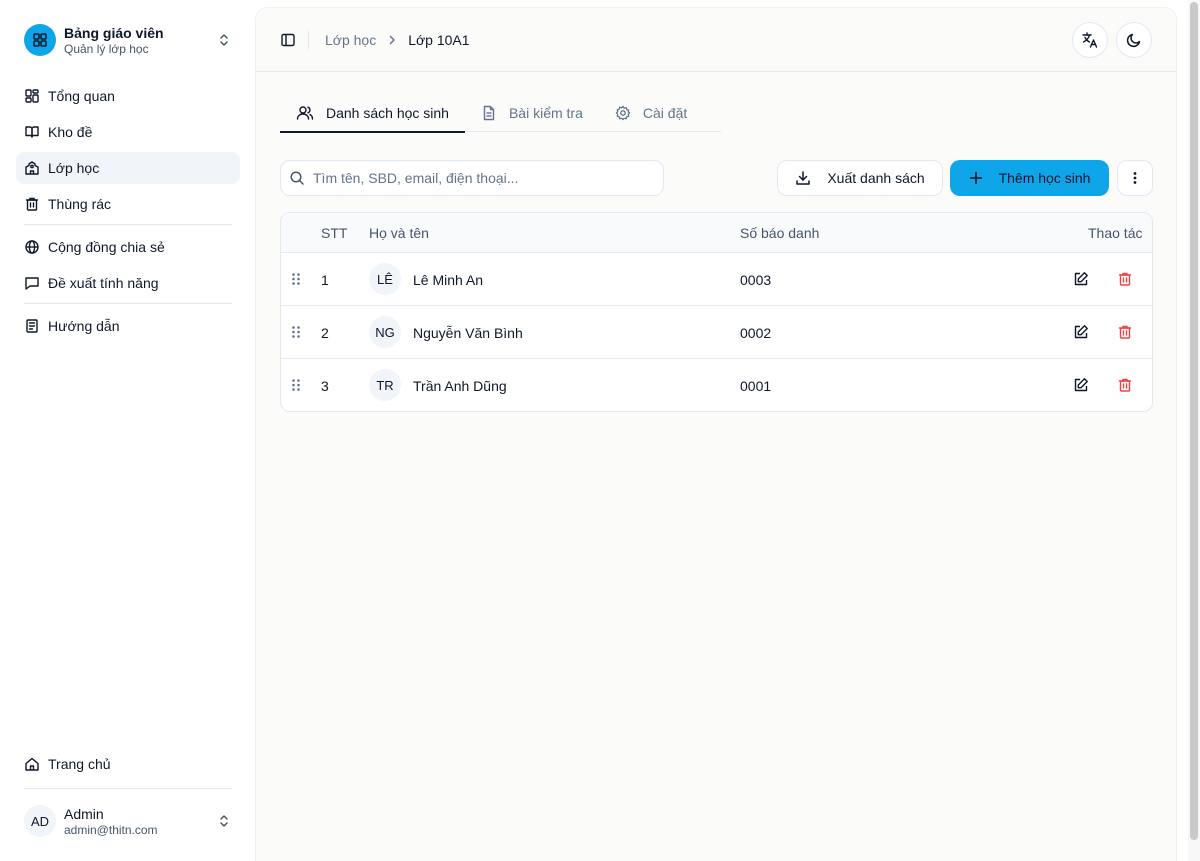 This screenshot has width=1200, height=861. What do you see at coordinates (439, 40) in the screenshot?
I see `breadcrumb-current: Lớp 10A1` at bounding box center [439, 40].